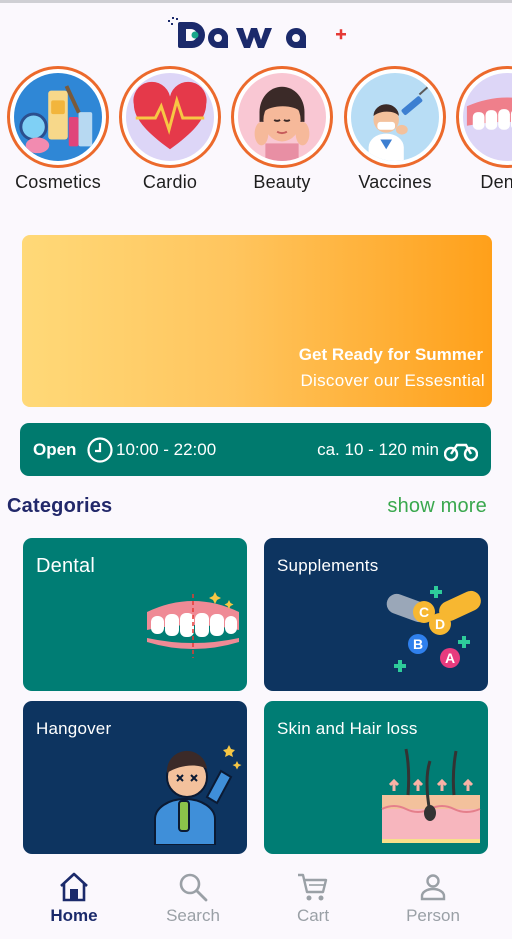  I want to click on face-care-icon, so click(282, 117).